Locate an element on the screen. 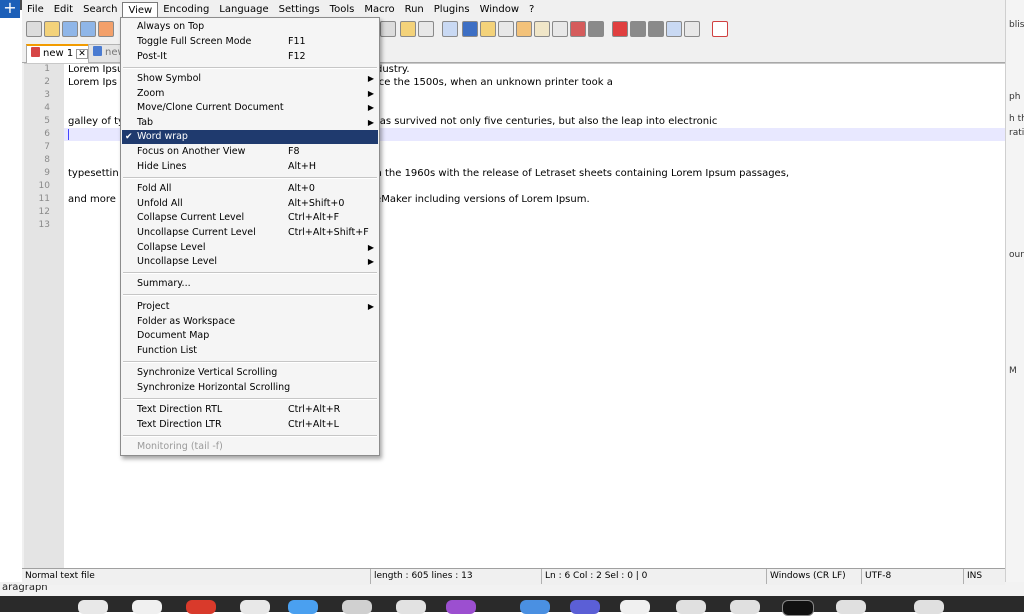 The height and width of the screenshot is (616, 1024). menu-item-toggle-full-screen: Toggle Full Screen Mode F11 is located at coordinates (250, 42).